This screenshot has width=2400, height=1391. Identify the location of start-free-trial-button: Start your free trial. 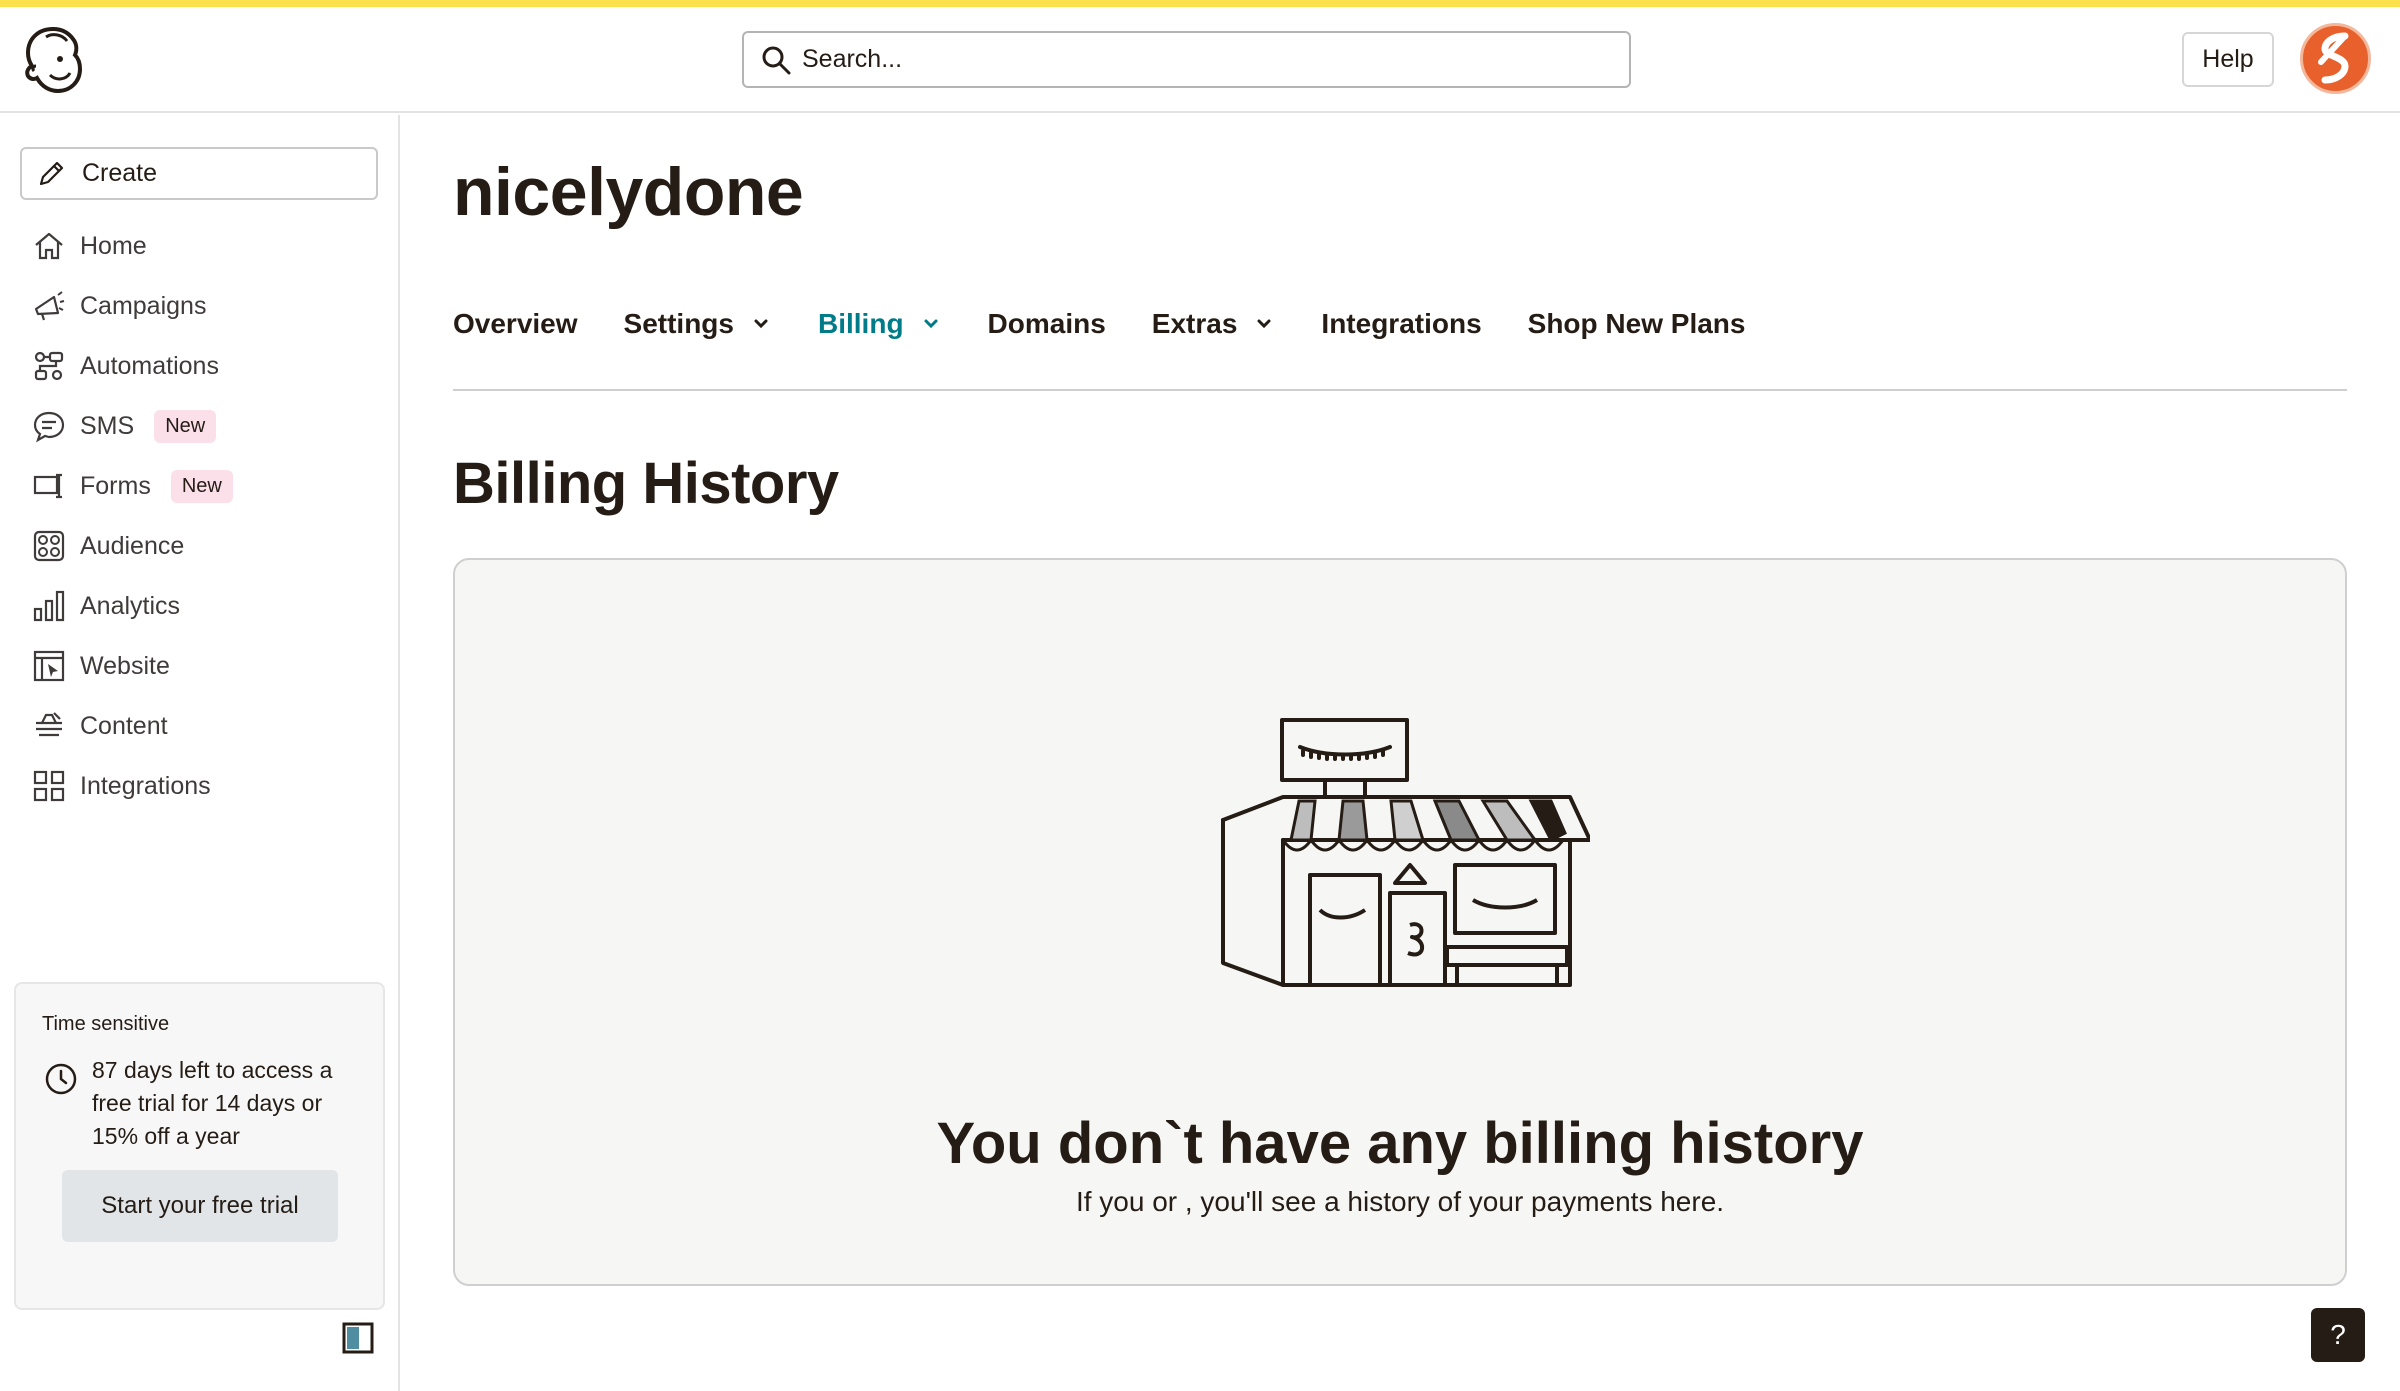
(200, 1206).